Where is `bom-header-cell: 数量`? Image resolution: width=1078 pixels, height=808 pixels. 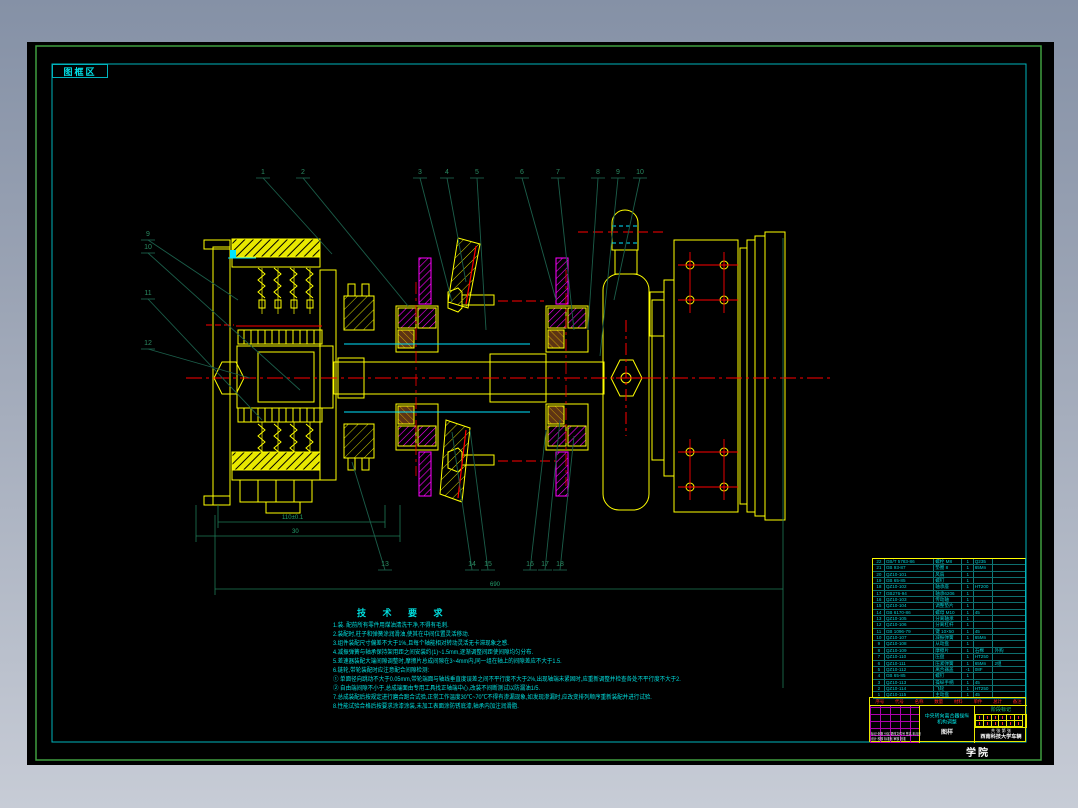 bom-header-cell: 数量 is located at coordinates (939, 701).